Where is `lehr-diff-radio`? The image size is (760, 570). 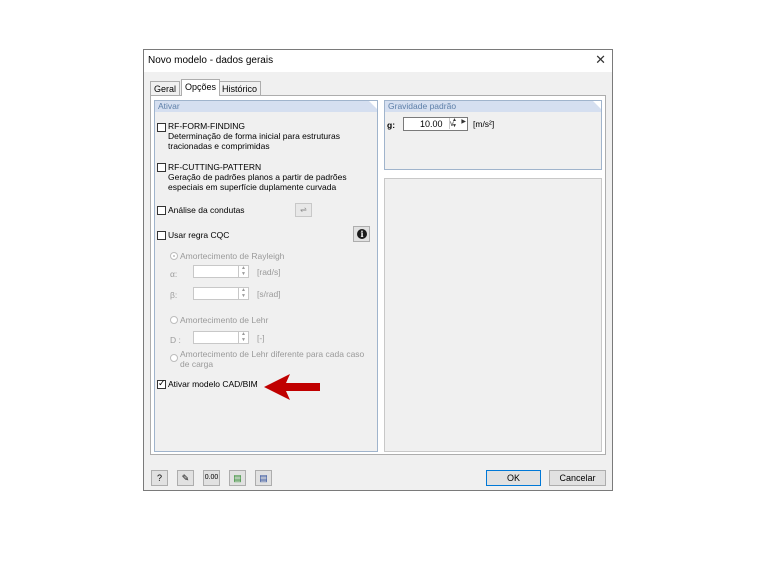 lehr-diff-radio is located at coordinates (174, 358).